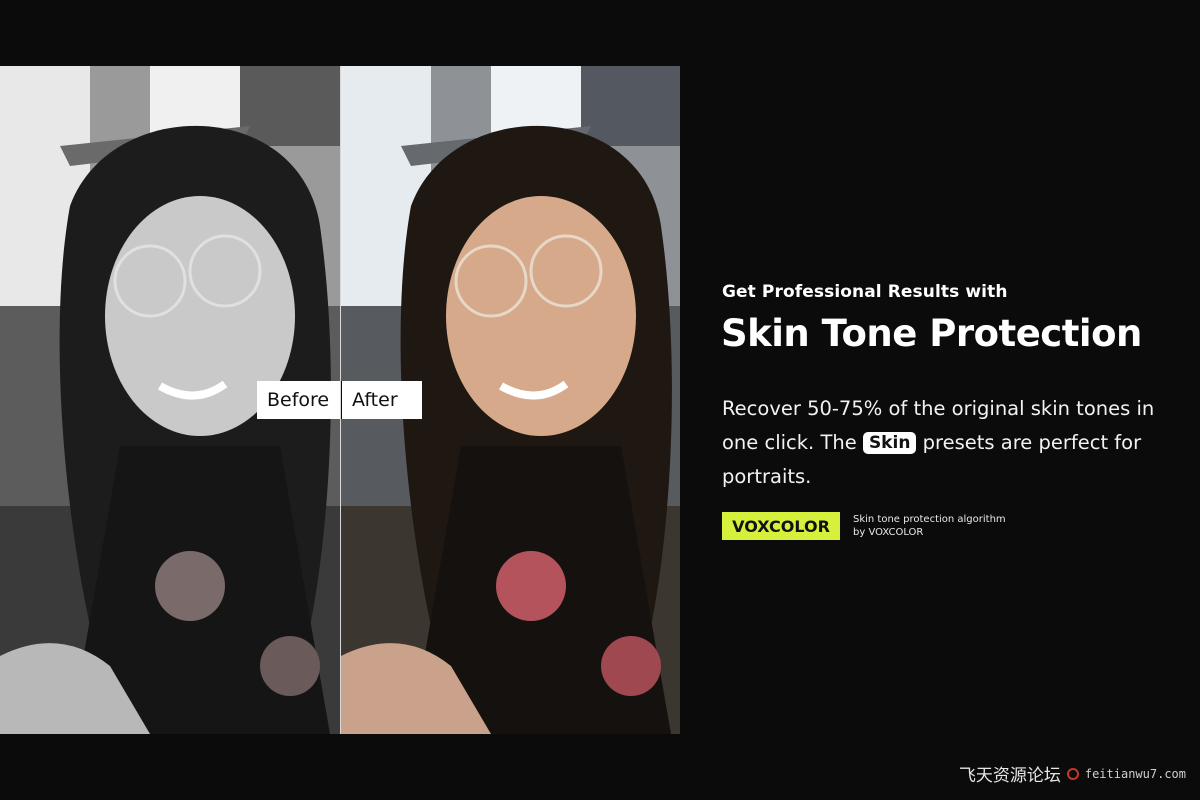  Describe the element at coordinates (889, 443) in the screenshot. I see `skin-chip: Skin` at that location.